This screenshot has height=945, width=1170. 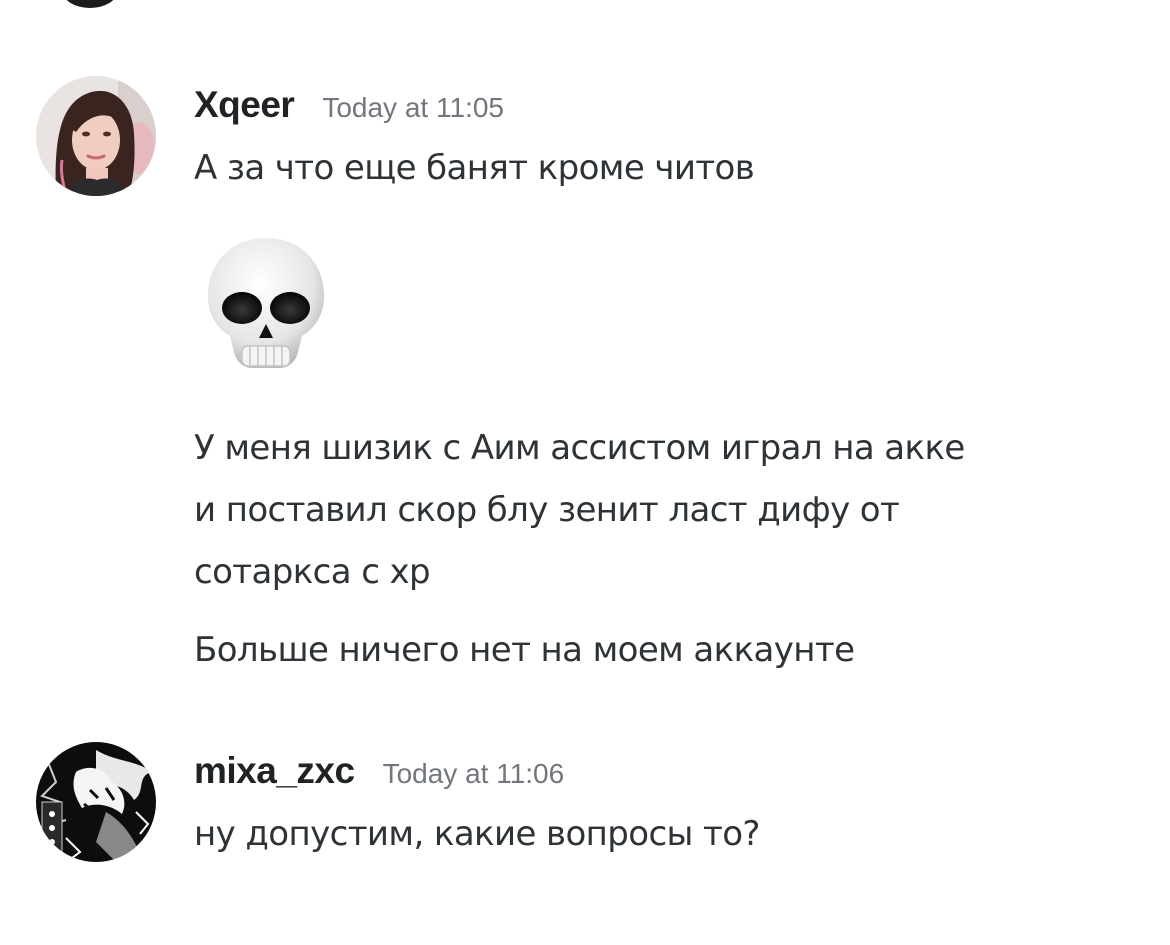 What do you see at coordinates (90, 4) in the screenshot?
I see `previous-avatar` at bounding box center [90, 4].